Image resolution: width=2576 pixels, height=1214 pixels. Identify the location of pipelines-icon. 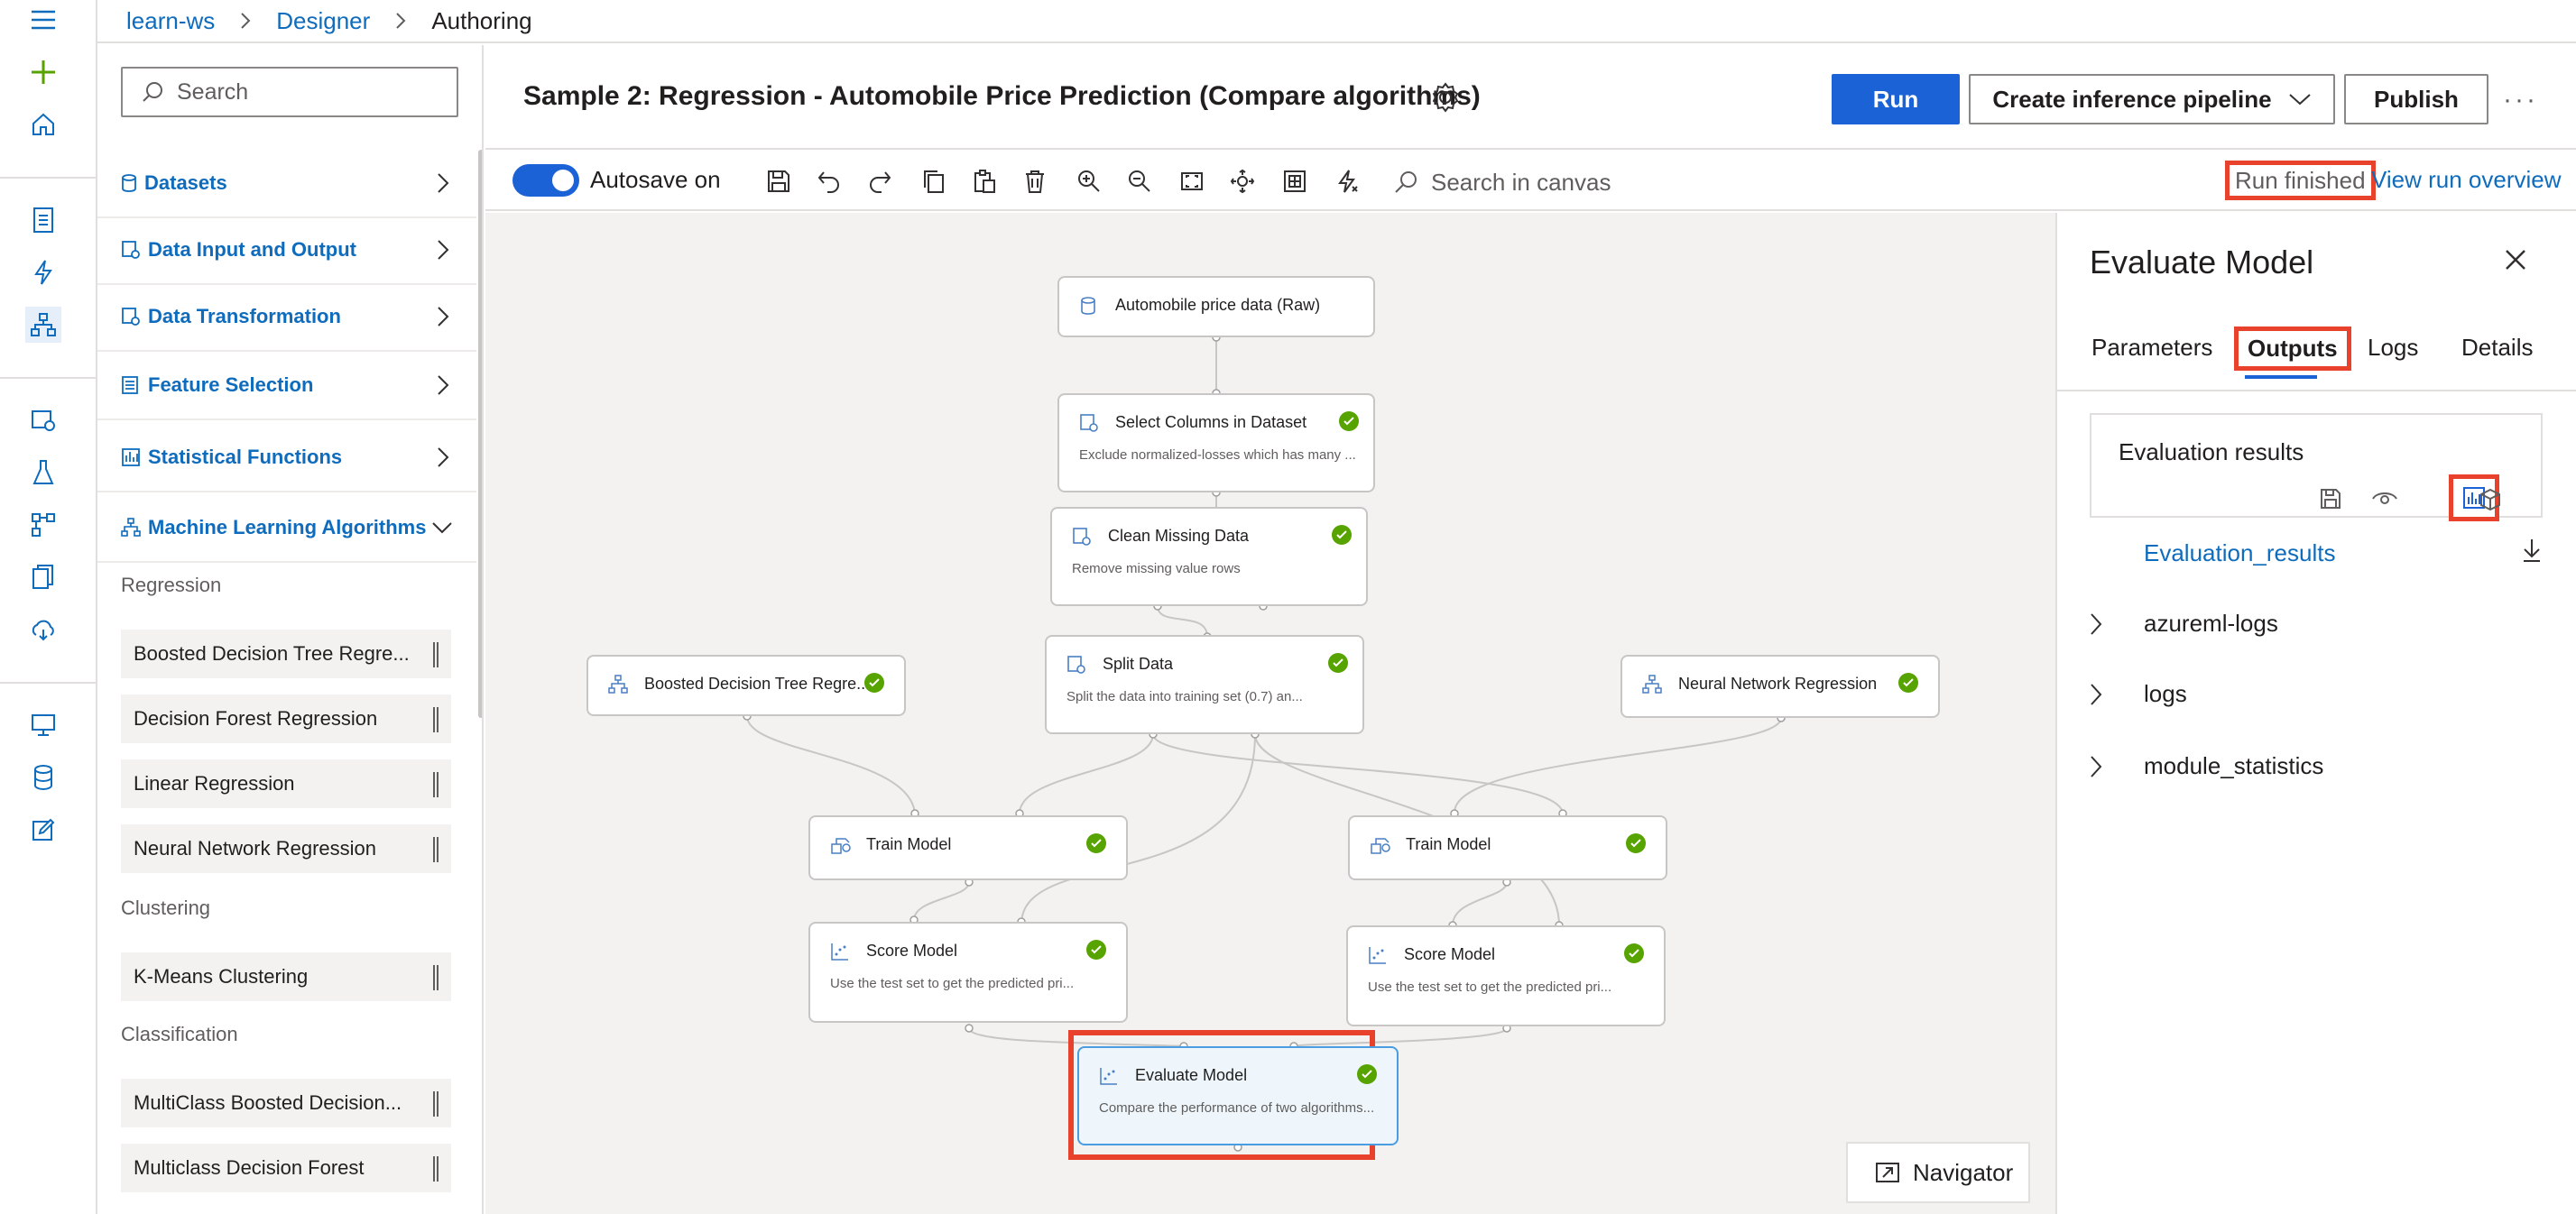
(43, 525).